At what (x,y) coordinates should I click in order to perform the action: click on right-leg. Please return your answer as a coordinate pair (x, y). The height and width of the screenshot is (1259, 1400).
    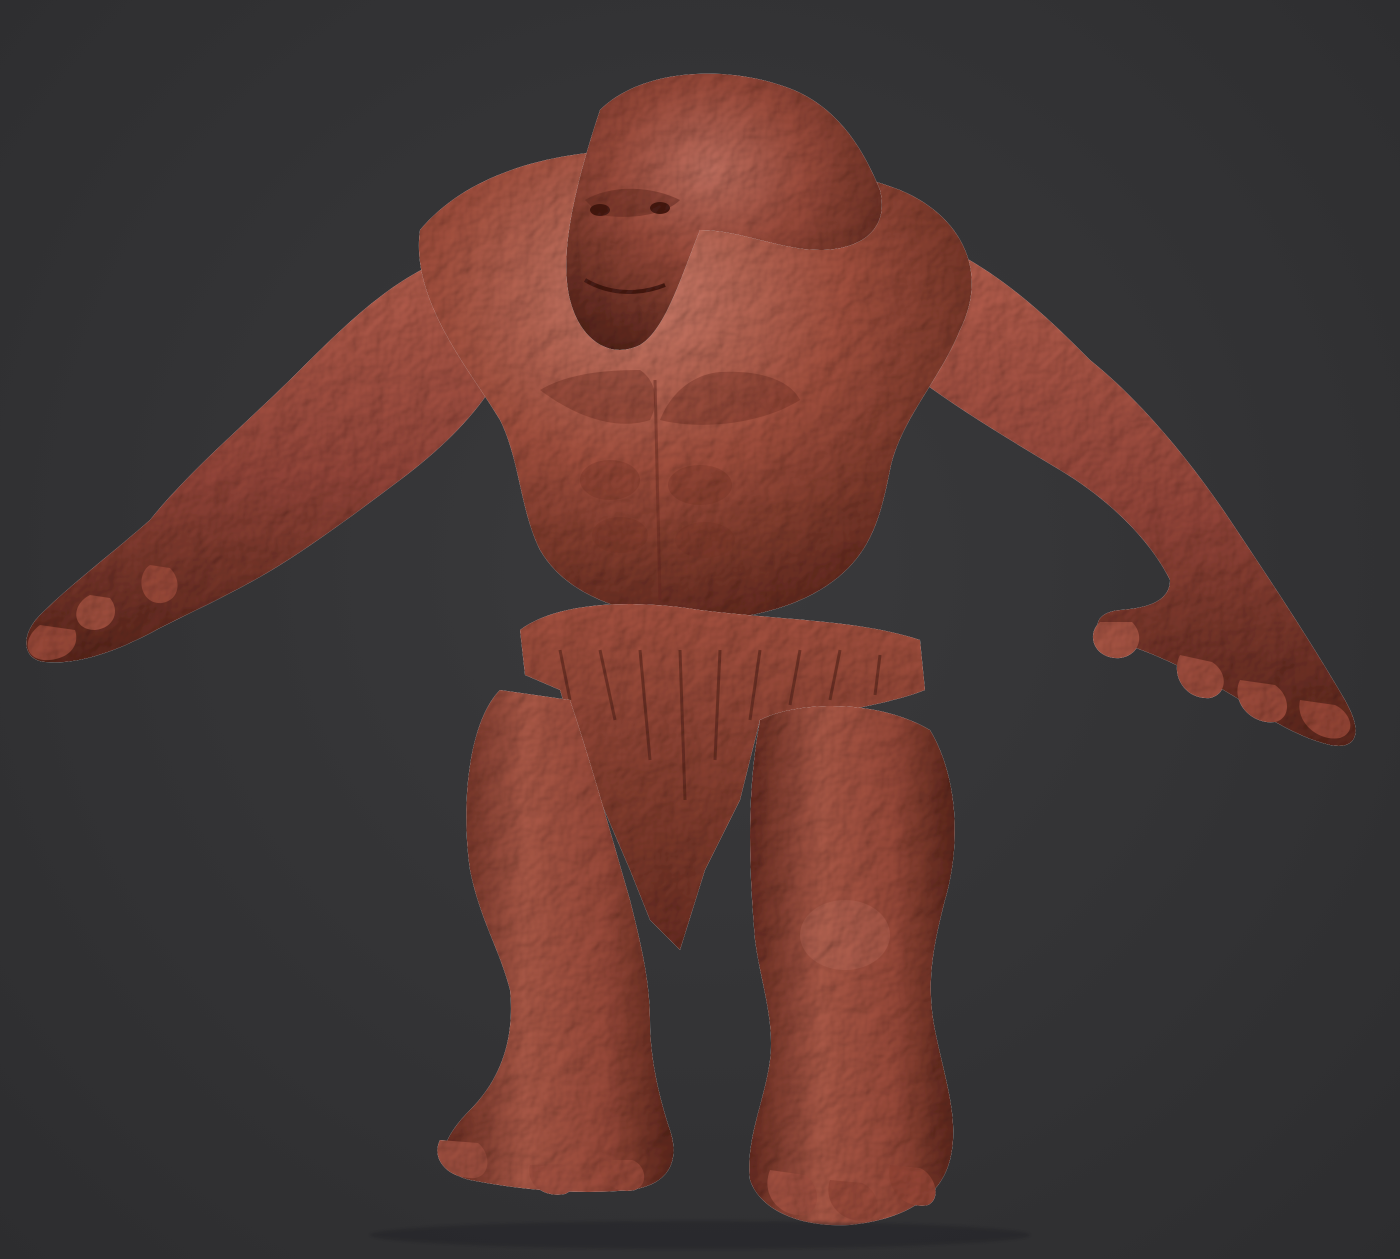
    Looking at the image, I should click on (852, 966).